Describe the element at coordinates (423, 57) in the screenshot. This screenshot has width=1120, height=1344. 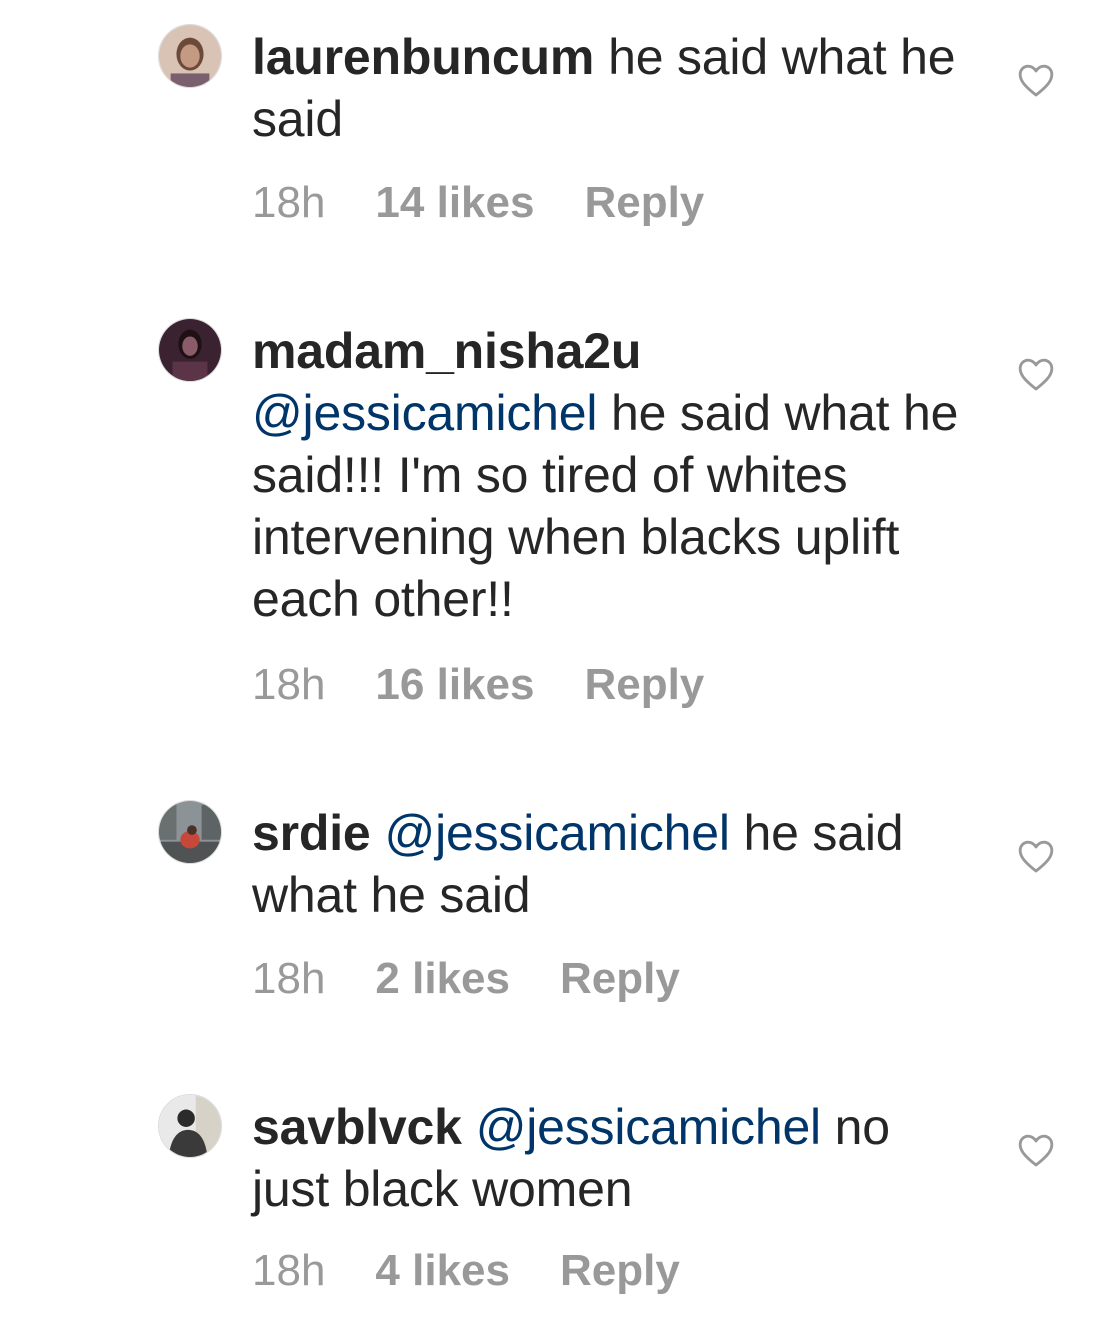
I see `comment-username: laurenbuncum` at that location.